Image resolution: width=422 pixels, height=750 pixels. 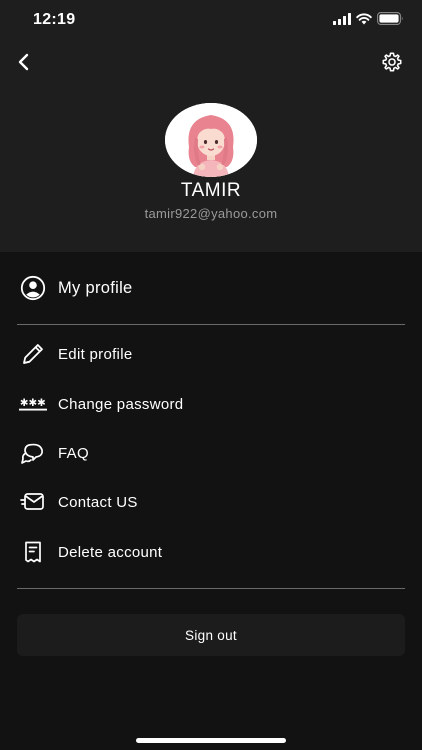 I want to click on menu-item-contact-us: Contact US, so click(x=211, y=502).